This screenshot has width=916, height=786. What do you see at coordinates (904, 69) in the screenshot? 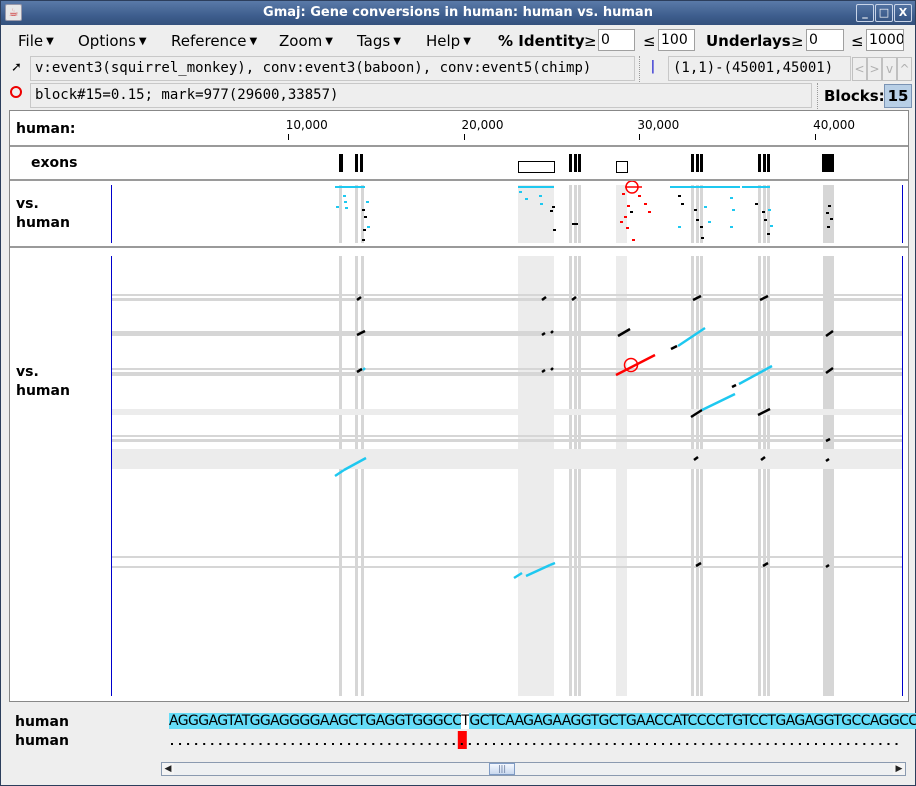
I see `nav-up-button: ^` at bounding box center [904, 69].